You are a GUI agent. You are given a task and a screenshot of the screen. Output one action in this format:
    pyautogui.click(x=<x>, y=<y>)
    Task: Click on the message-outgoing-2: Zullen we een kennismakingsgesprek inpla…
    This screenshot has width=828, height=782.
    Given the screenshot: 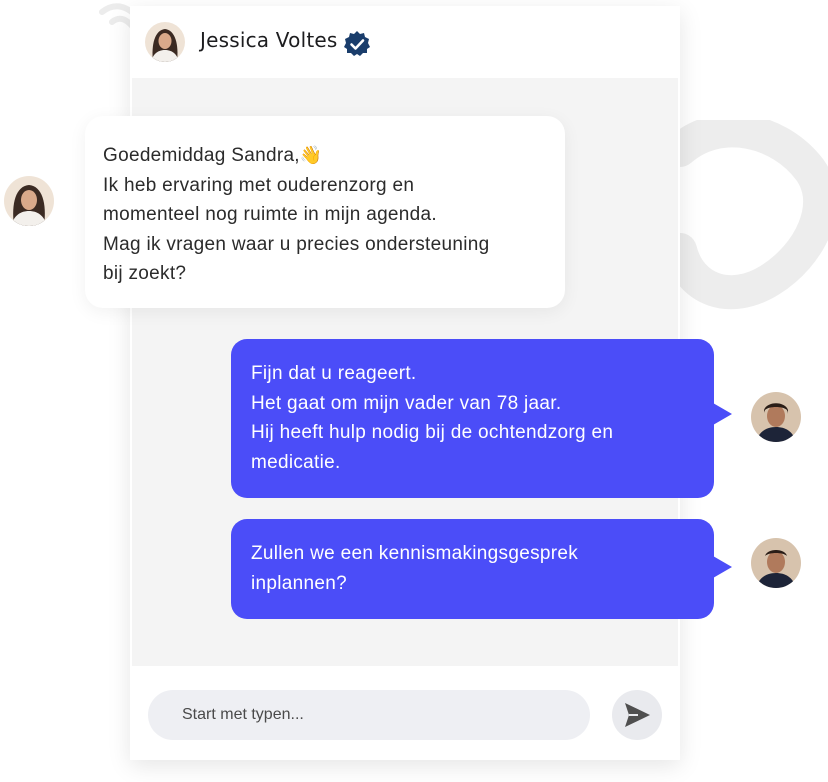 What is the action you would take?
    pyautogui.click(x=472, y=569)
    